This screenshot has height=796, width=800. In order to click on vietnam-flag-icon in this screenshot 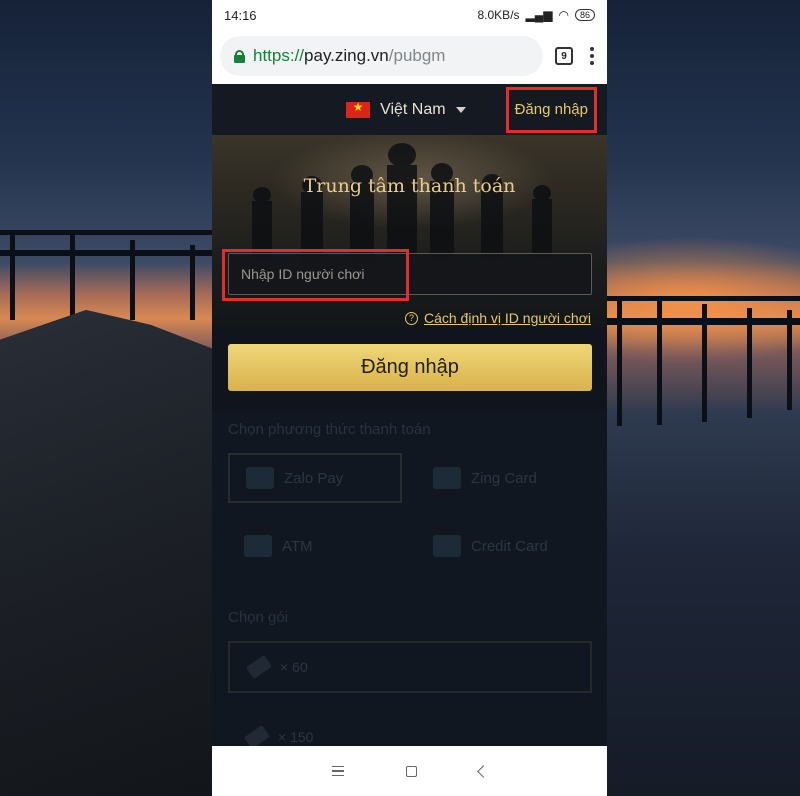, I will do `click(358, 109)`.